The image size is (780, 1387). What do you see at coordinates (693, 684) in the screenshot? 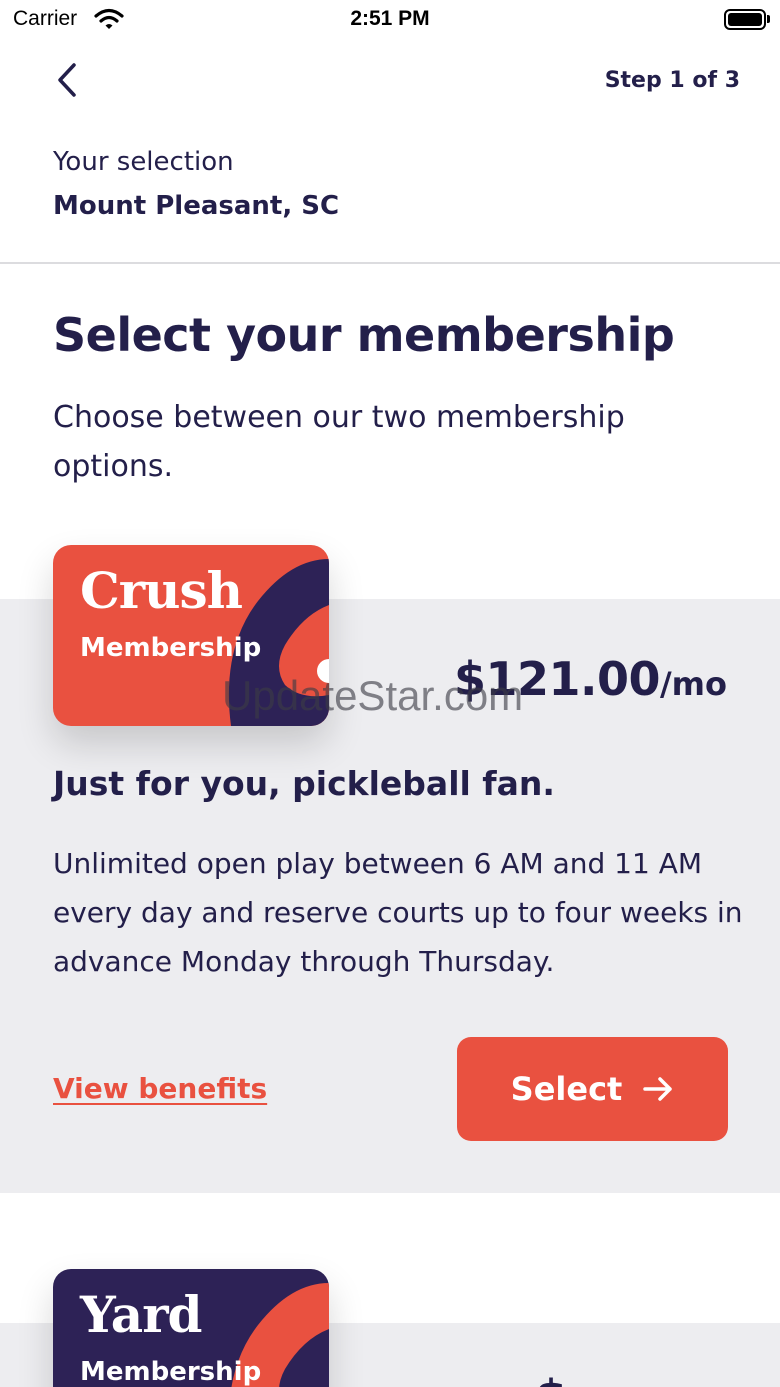
I see `price-period: /mo` at bounding box center [693, 684].